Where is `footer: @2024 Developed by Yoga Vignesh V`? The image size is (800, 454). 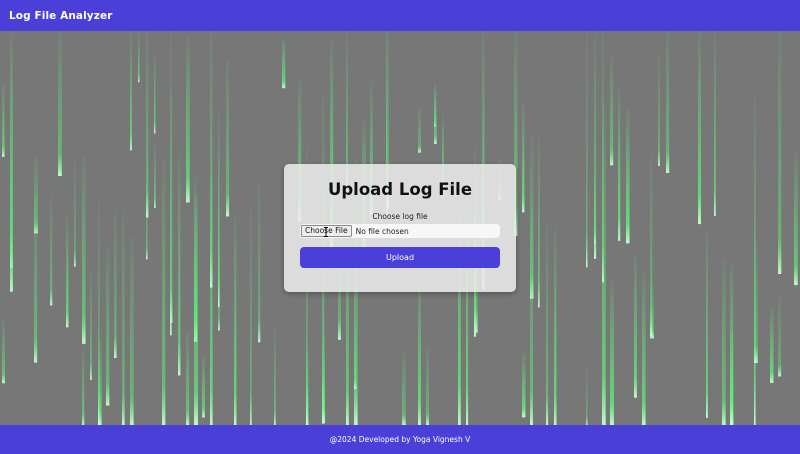
footer: @2024 Developed by Yoga Vignesh V is located at coordinates (400, 439).